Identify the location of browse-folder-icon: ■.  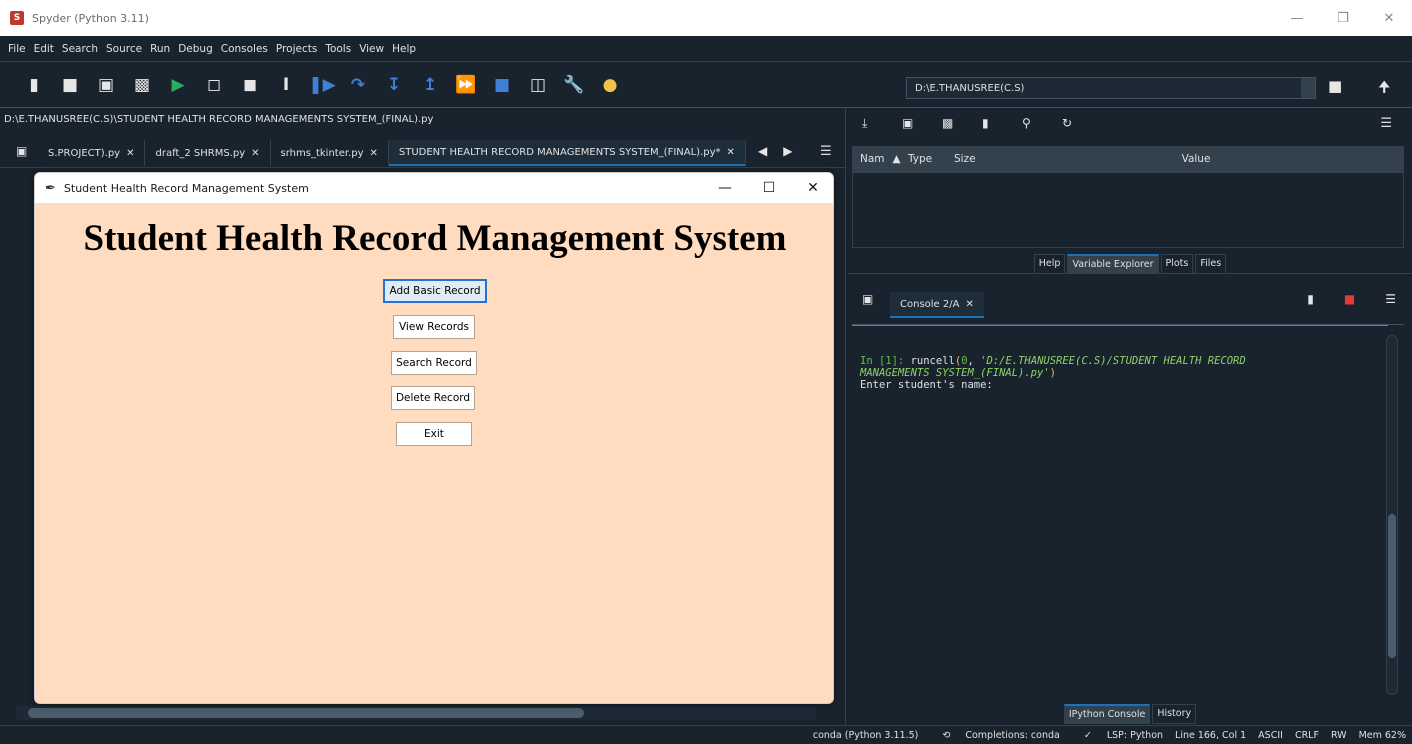
(1335, 86).